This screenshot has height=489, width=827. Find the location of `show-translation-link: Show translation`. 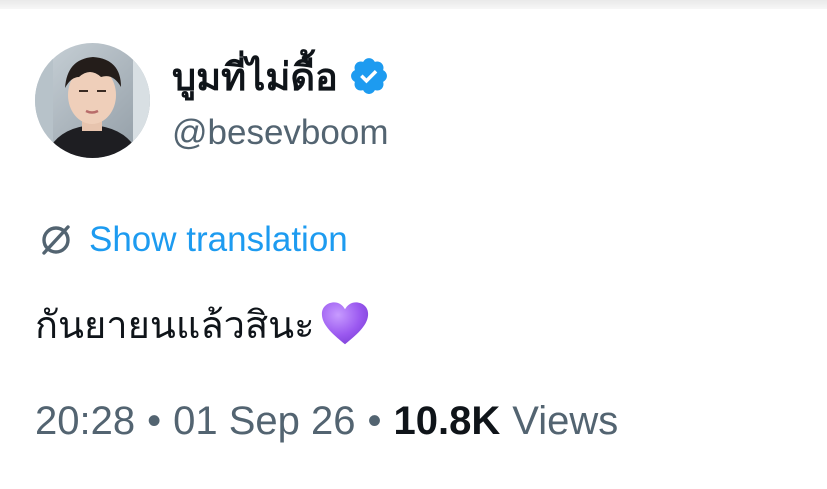

show-translation-link: Show translation is located at coordinates (192, 240).